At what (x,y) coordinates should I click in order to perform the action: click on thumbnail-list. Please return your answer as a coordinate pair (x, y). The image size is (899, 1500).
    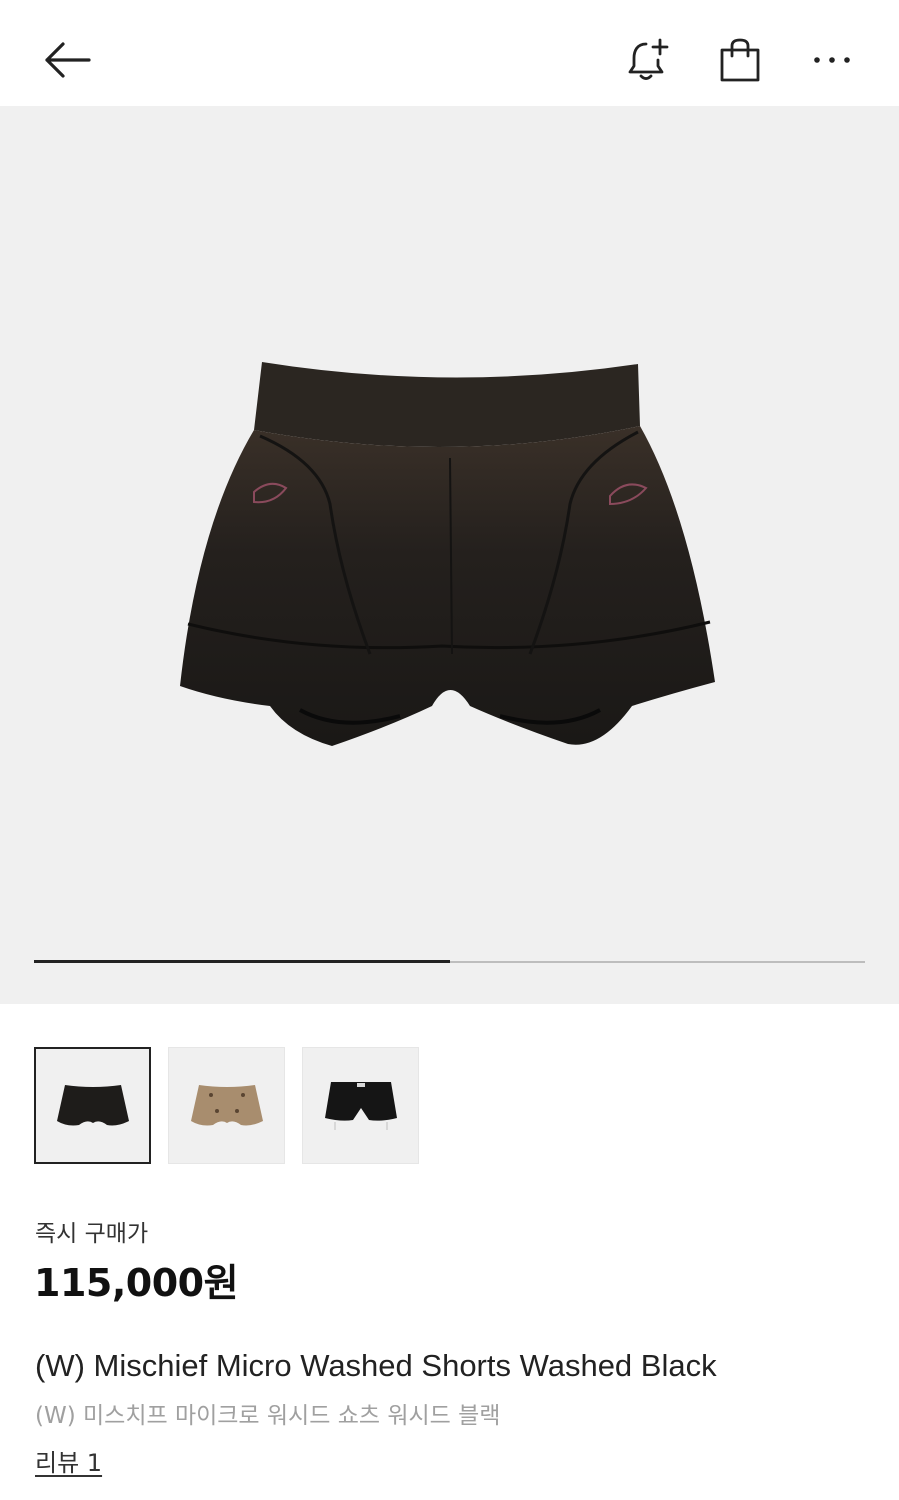
    Looking at the image, I should click on (226, 1105).